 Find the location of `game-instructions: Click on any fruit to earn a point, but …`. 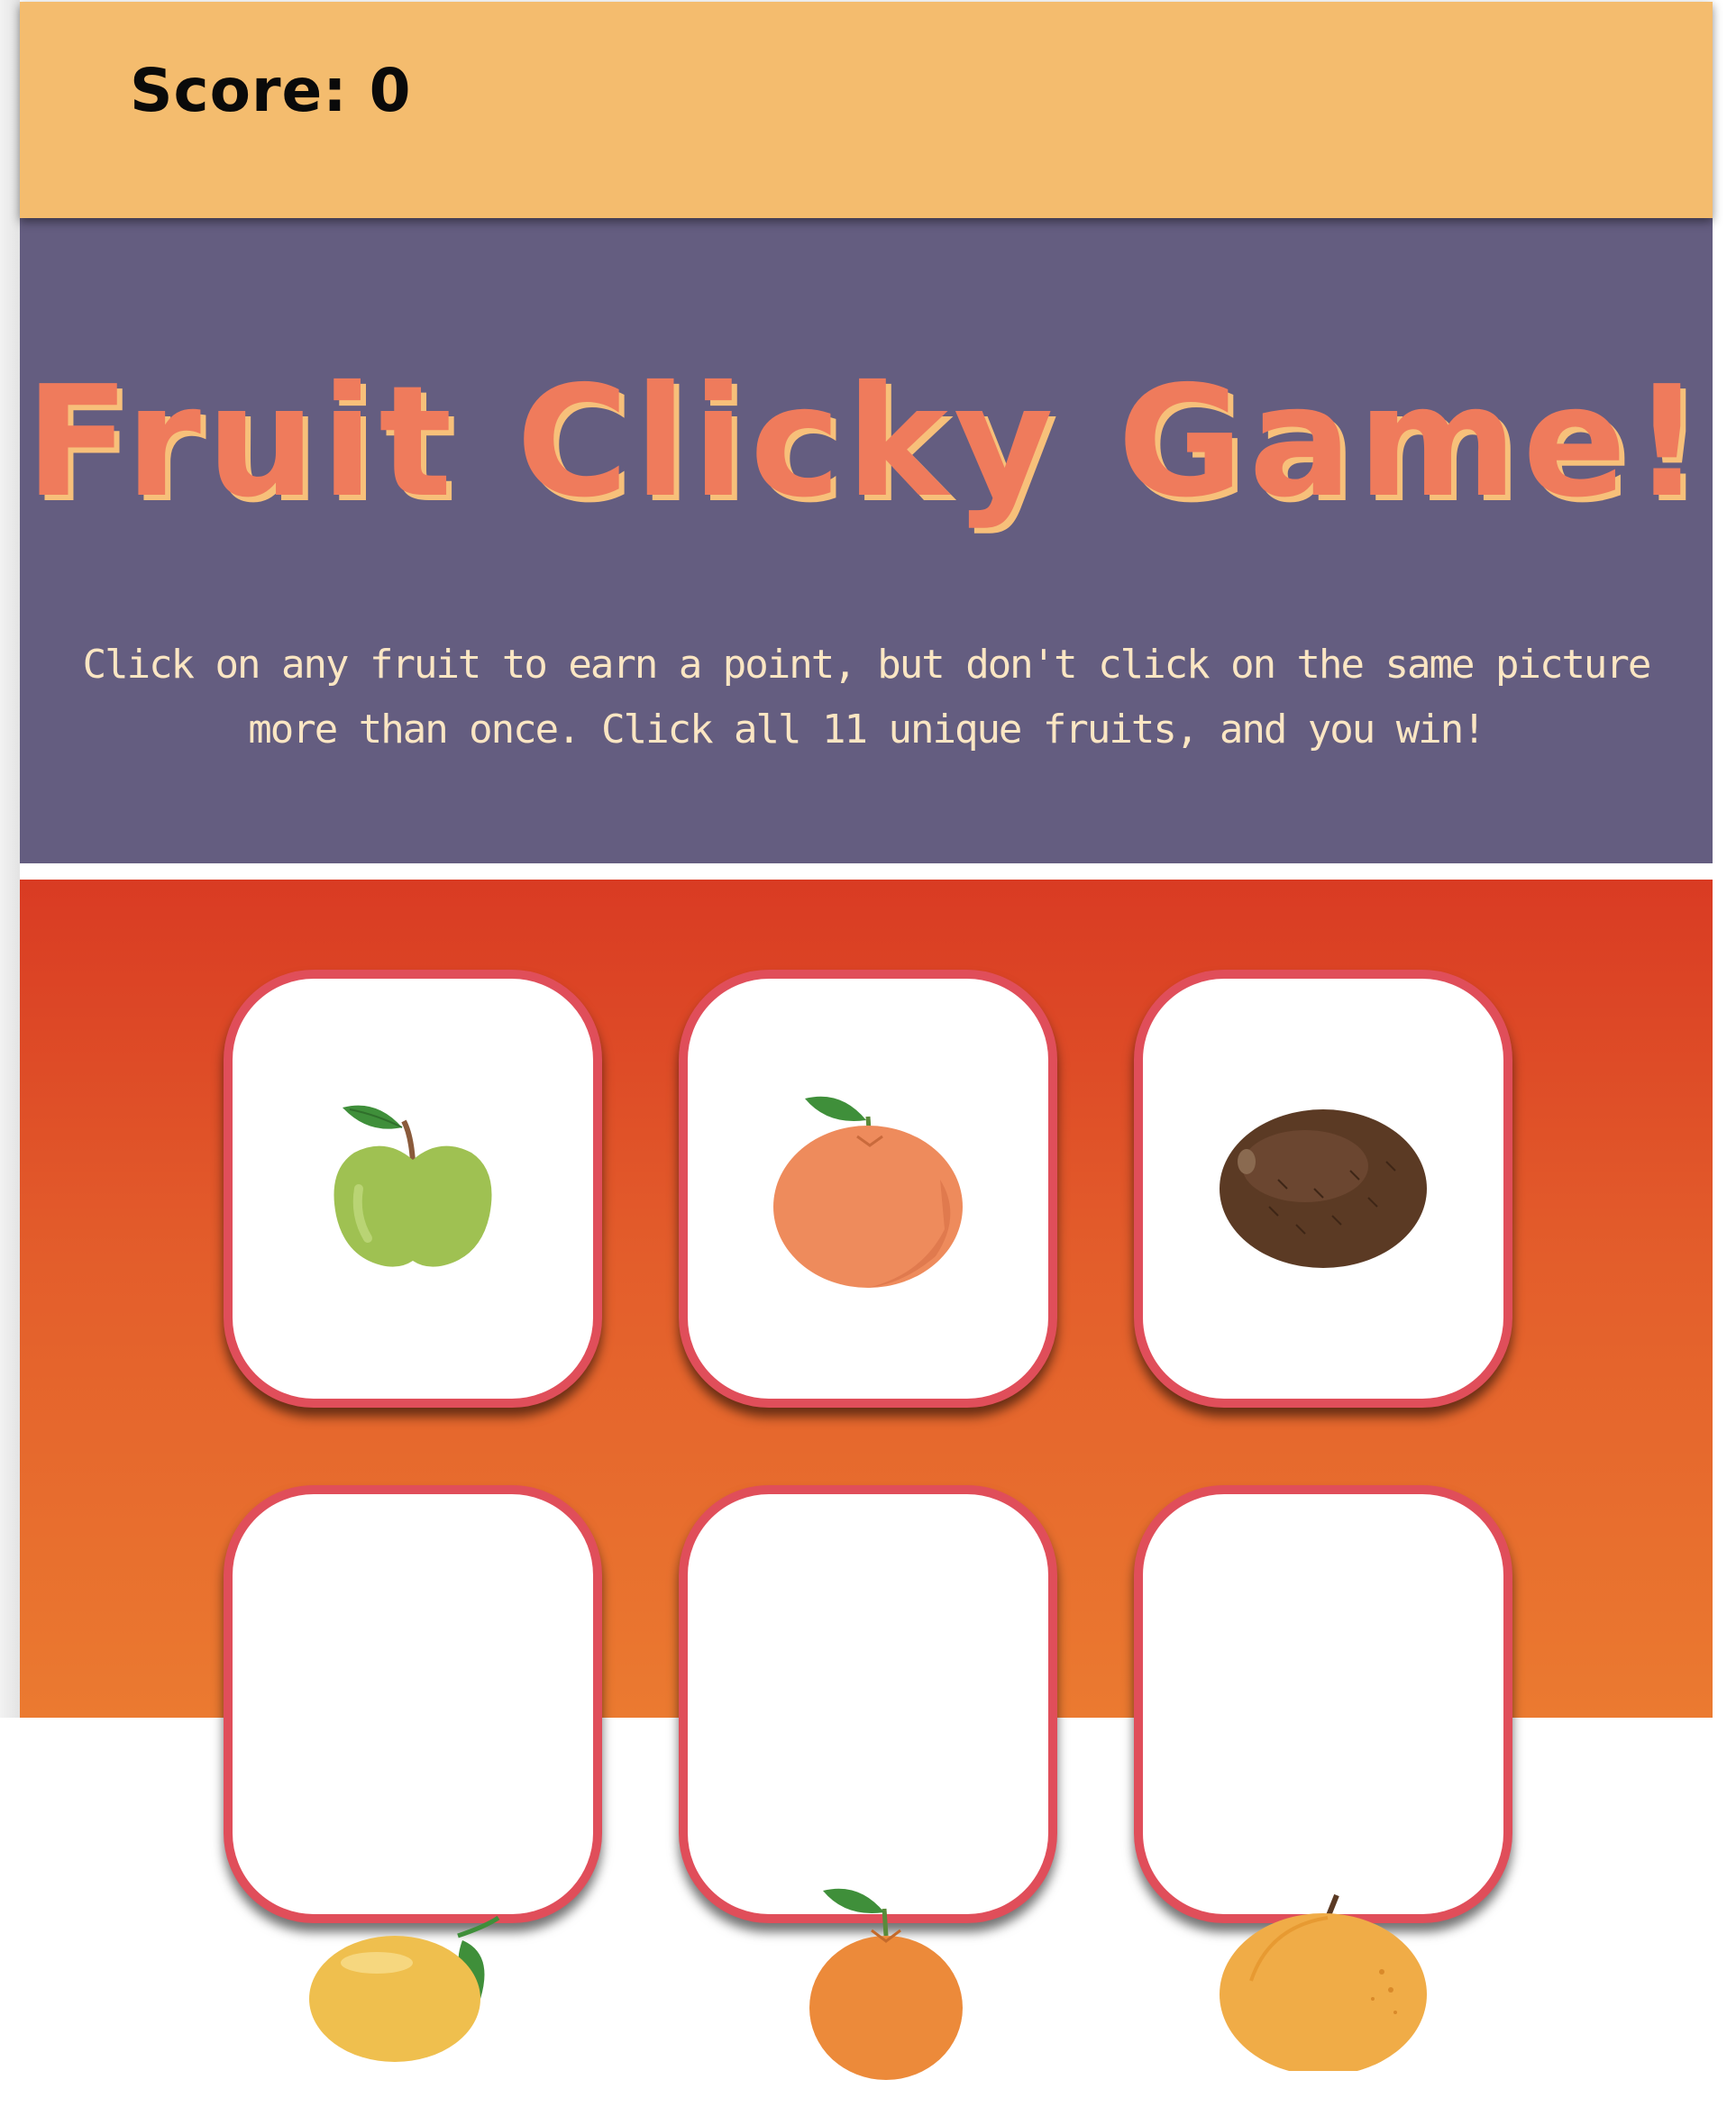

game-instructions: Click on any fruit to earn a point, but … is located at coordinates (867, 697).